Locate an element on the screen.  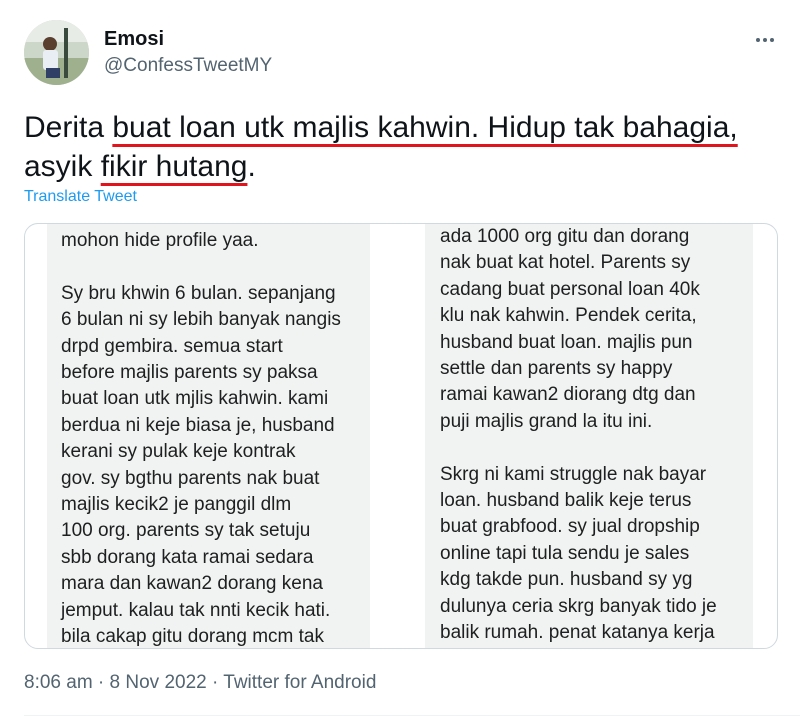
image-text-line: dulunya ceria skrg banyak tido je is located at coordinates (578, 606).